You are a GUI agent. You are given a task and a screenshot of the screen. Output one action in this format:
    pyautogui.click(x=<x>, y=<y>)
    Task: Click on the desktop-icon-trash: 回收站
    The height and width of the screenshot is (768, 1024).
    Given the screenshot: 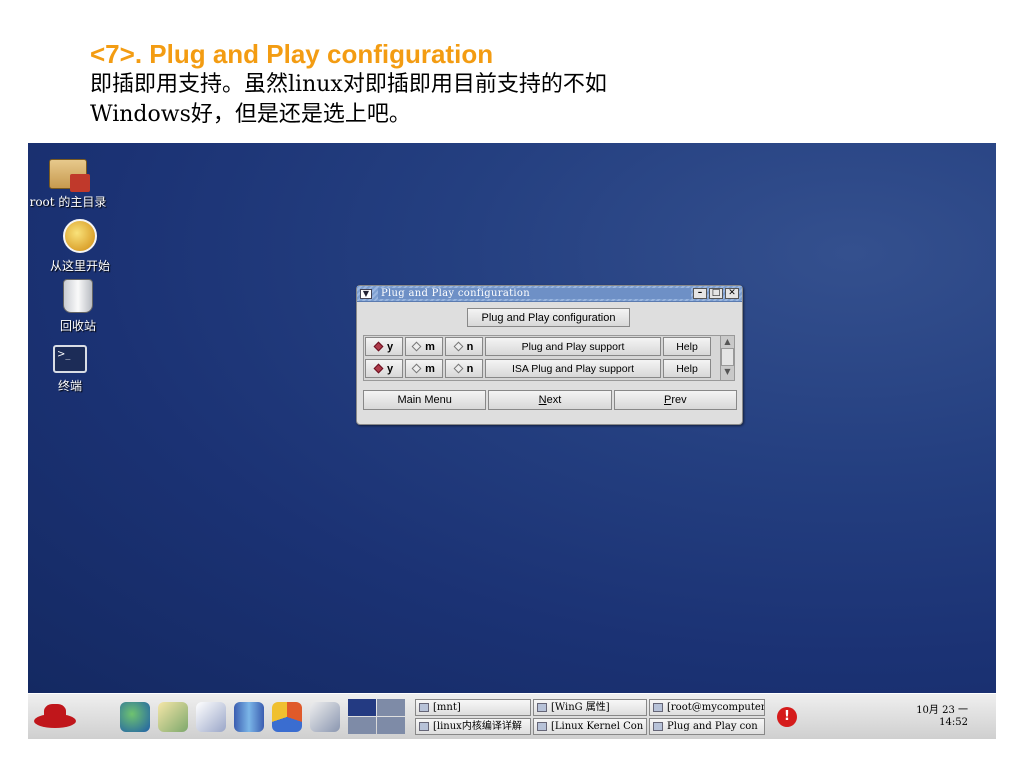 What is the action you would take?
    pyautogui.click(x=78, y=306)
    